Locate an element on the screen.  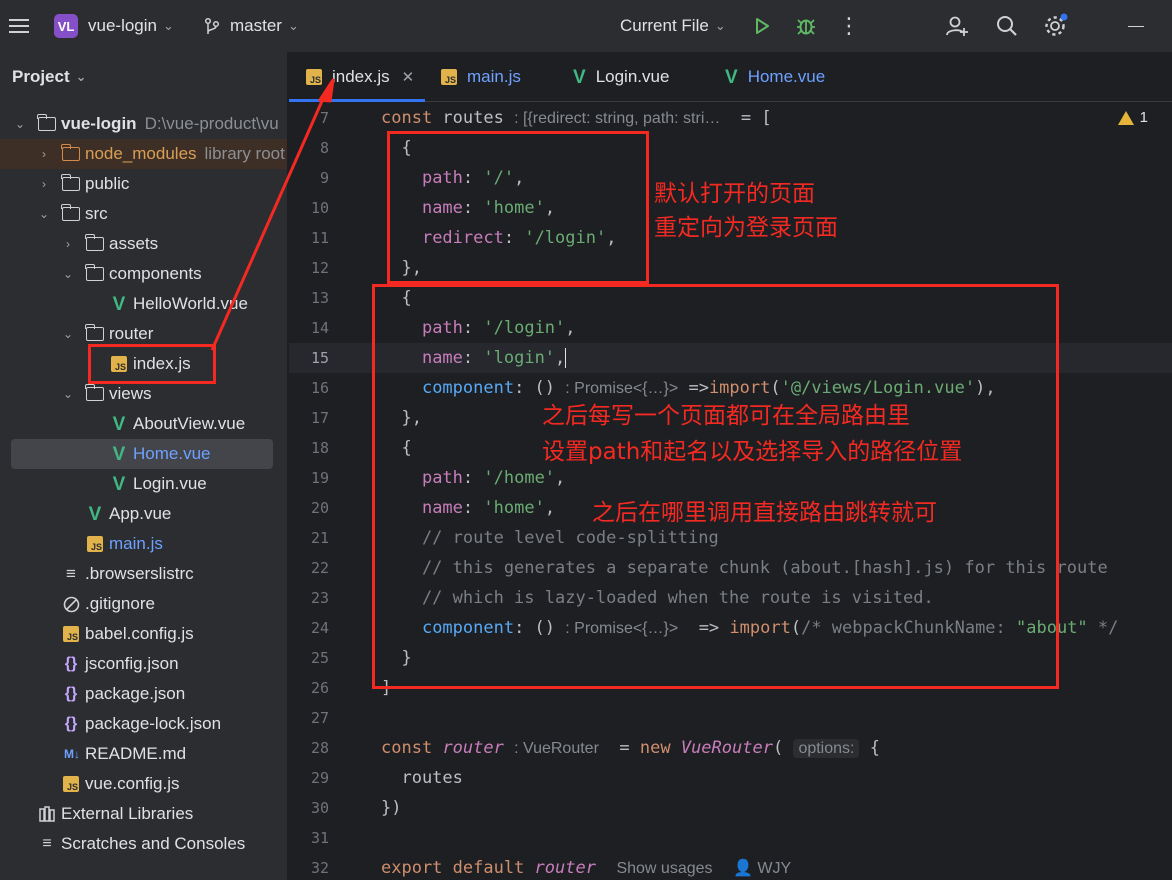
annotation-note-2-line-2: 设置path和起名以及选择导入的路径位置 is located at coordinates (752, 452).